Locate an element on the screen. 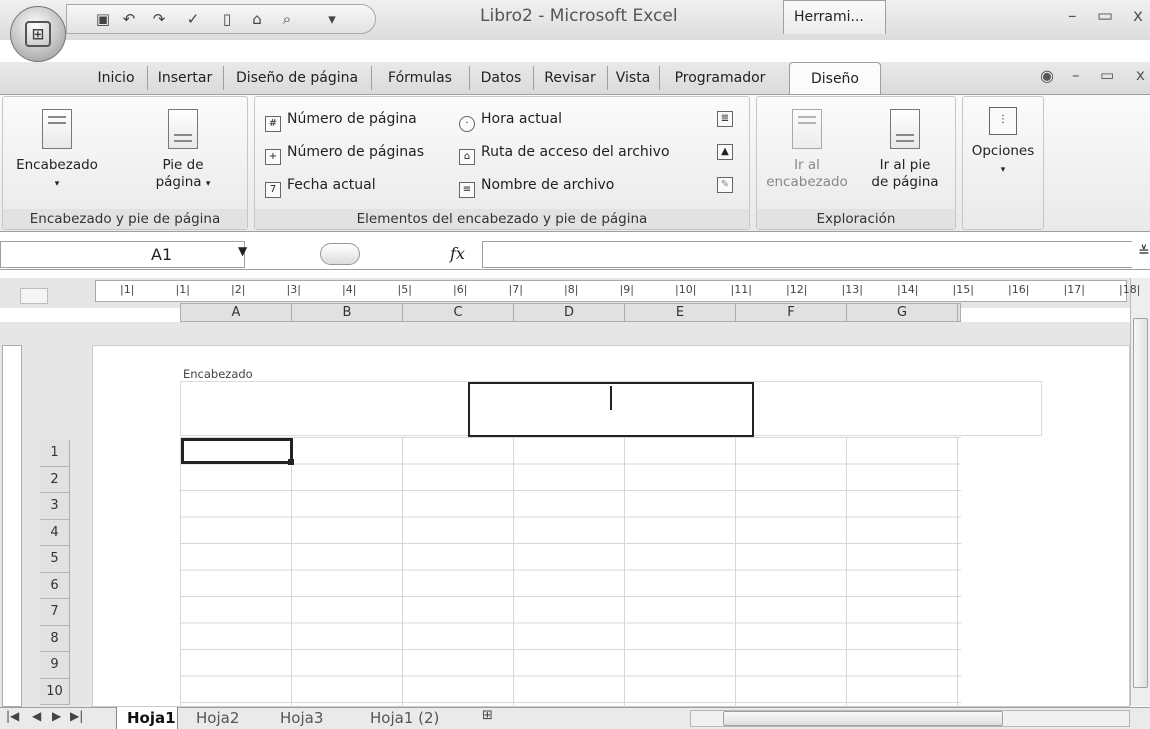  ribbon-restore-icon: ▭ is located at coordinates (1107, 75).